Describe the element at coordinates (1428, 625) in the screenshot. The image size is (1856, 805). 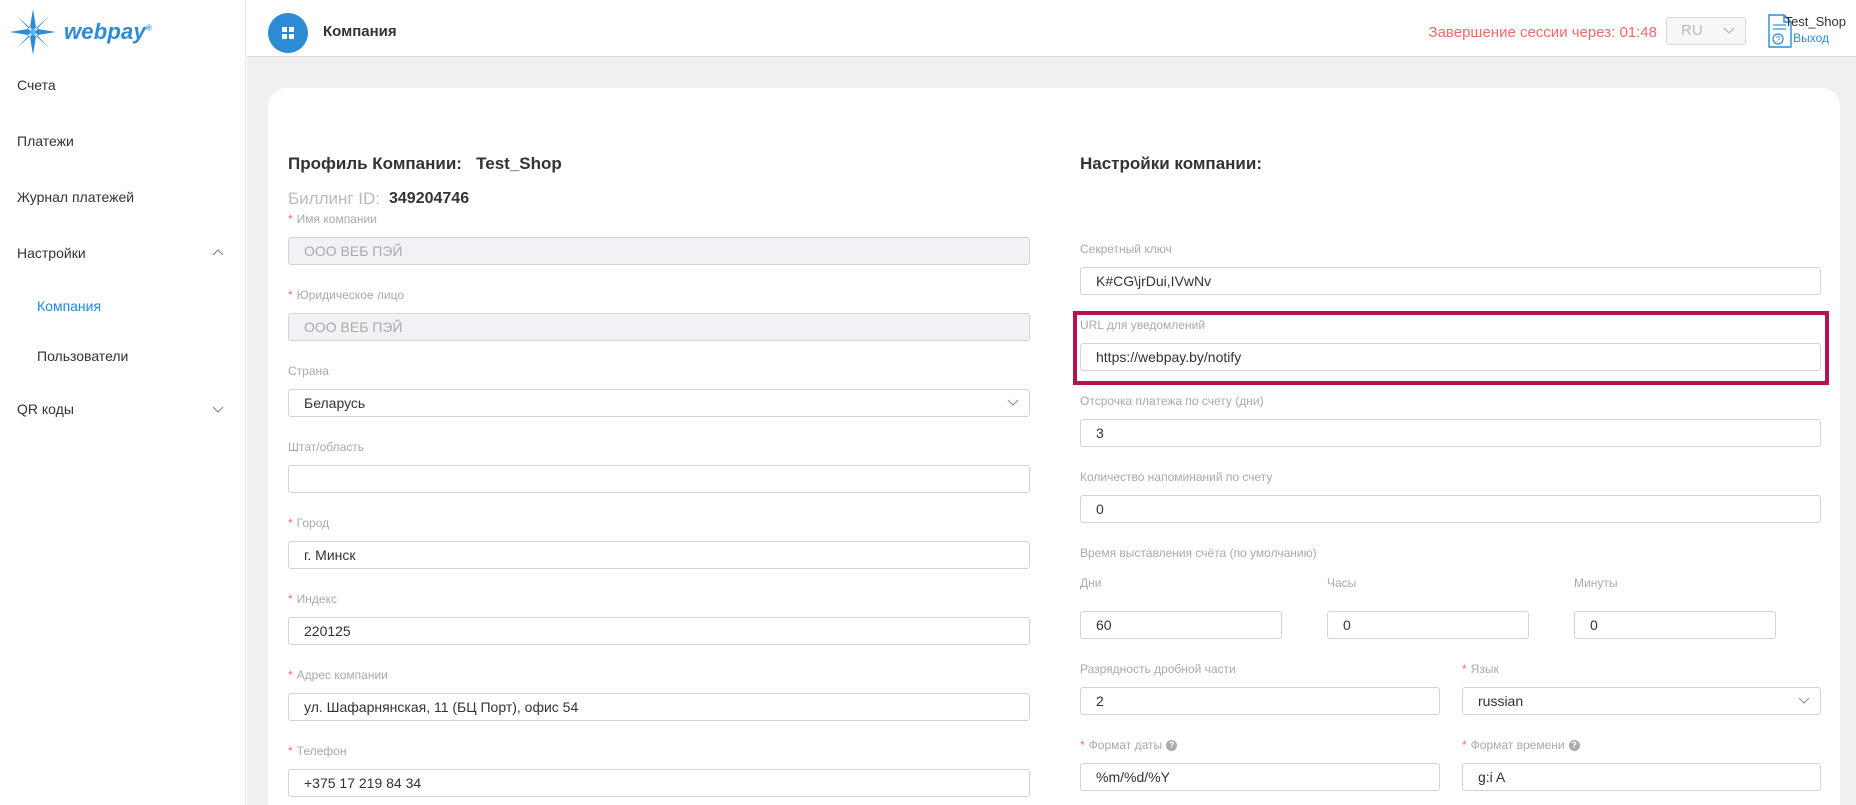
I see `hours-field: 0` at that location.